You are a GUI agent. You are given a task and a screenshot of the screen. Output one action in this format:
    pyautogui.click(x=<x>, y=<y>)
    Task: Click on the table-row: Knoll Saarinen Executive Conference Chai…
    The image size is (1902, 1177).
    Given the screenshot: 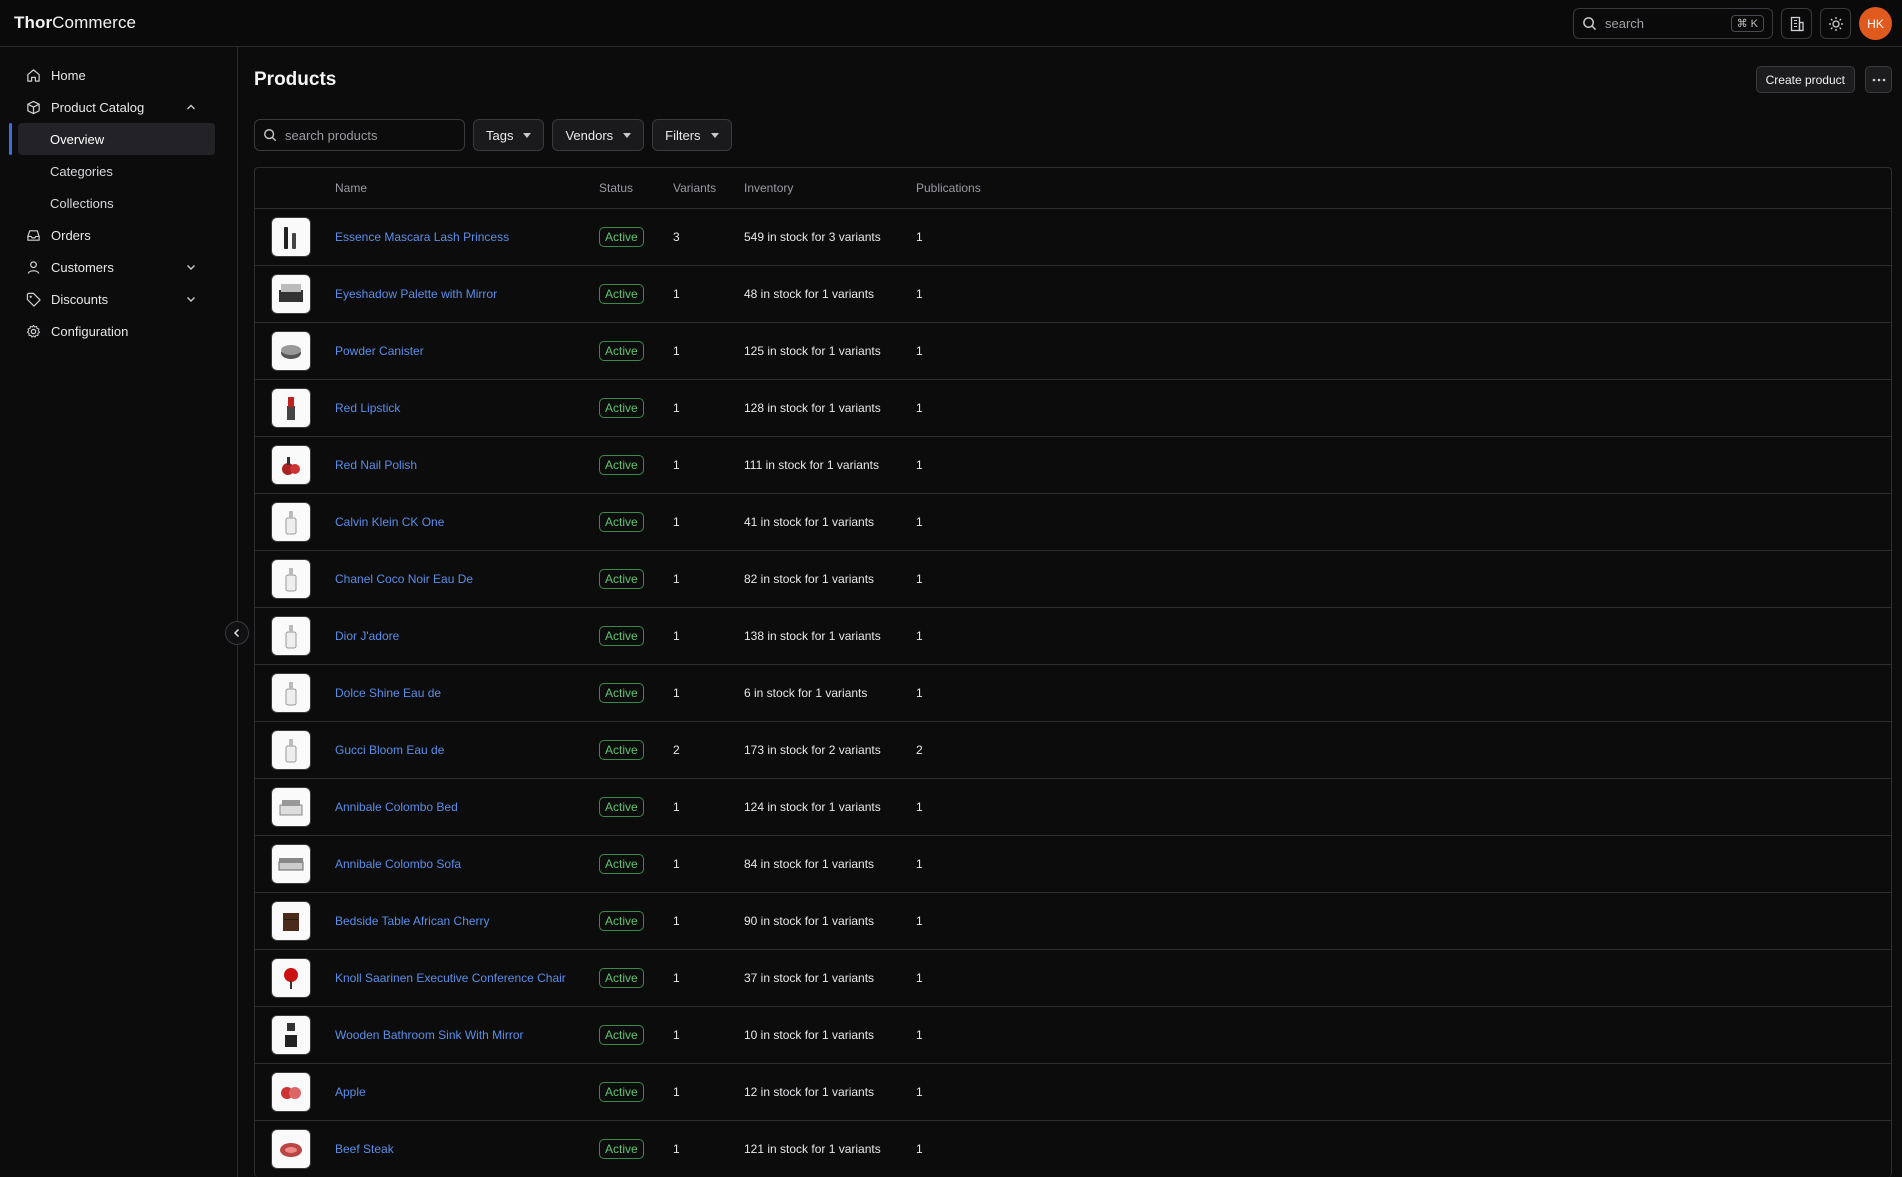 What is the action you would take?
    pyautogui.click(x=1073, y=978)
    